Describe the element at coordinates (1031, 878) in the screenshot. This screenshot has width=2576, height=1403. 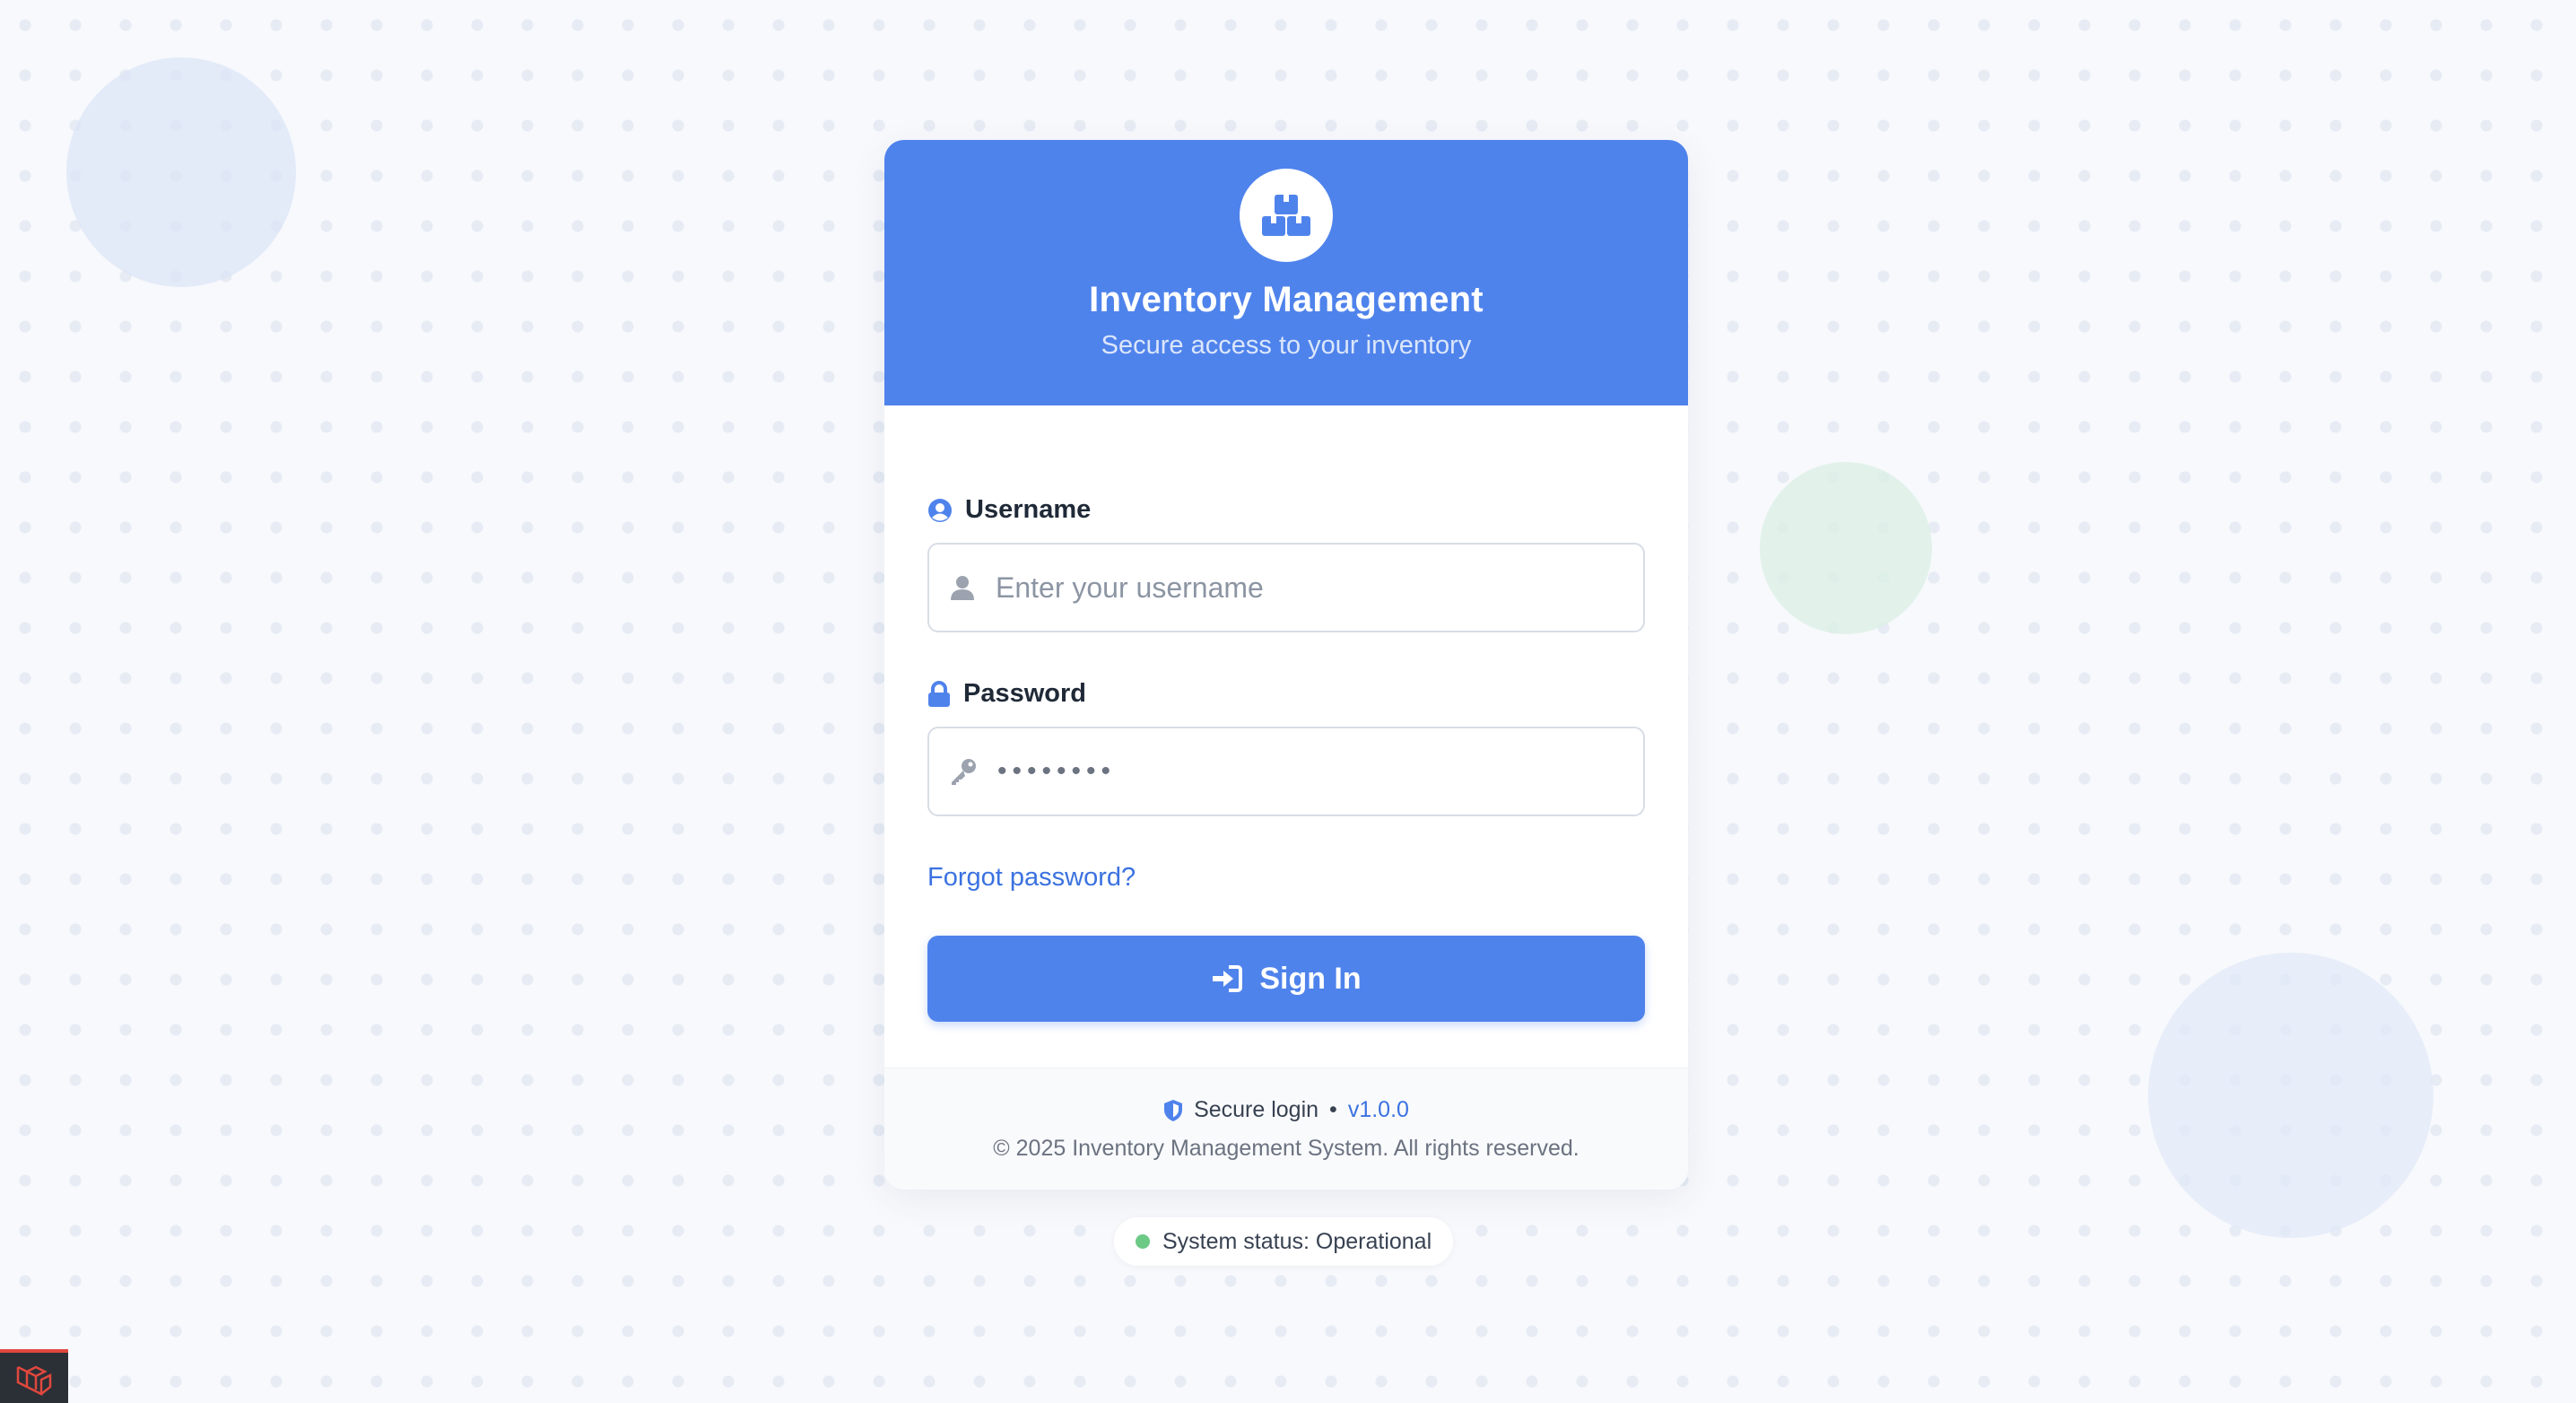
I see `forgot-password-link: Forgot password?` at that location.